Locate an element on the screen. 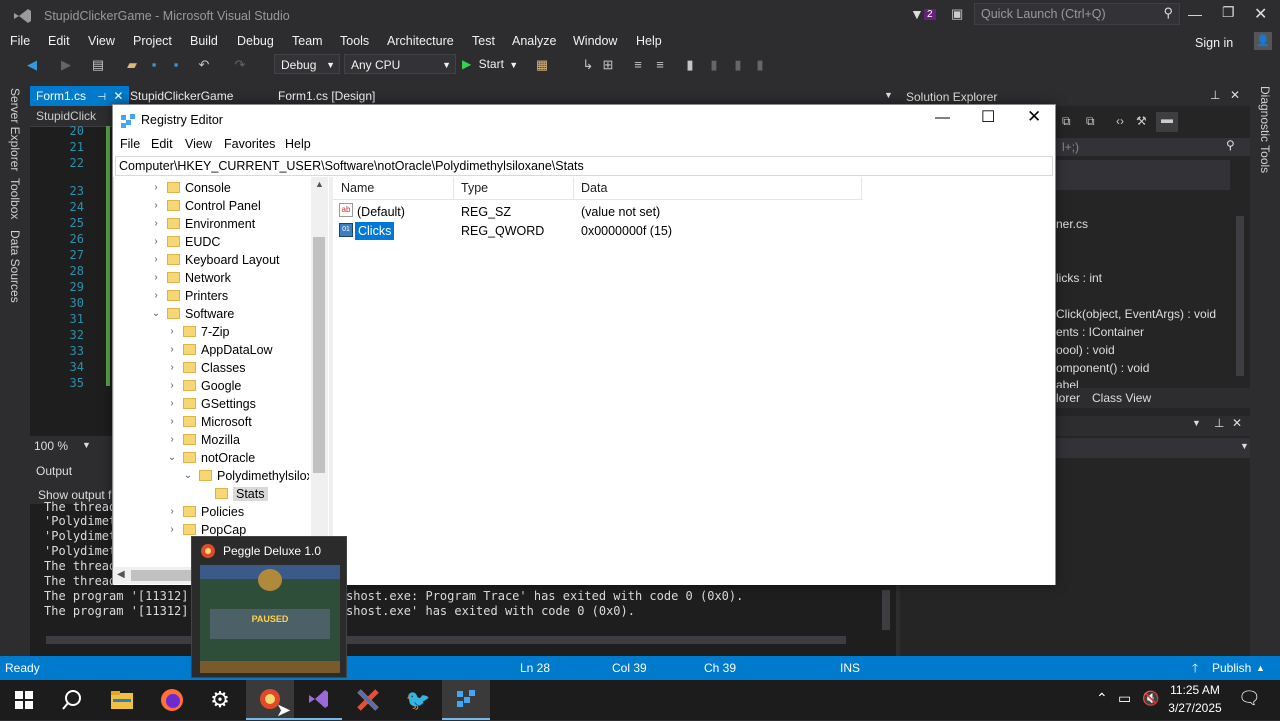 Image resolution: width=1280 pixels, height=721 pixels. tree-node-notoracle: ⌄ notOracle is located at coordinates (211, 458).